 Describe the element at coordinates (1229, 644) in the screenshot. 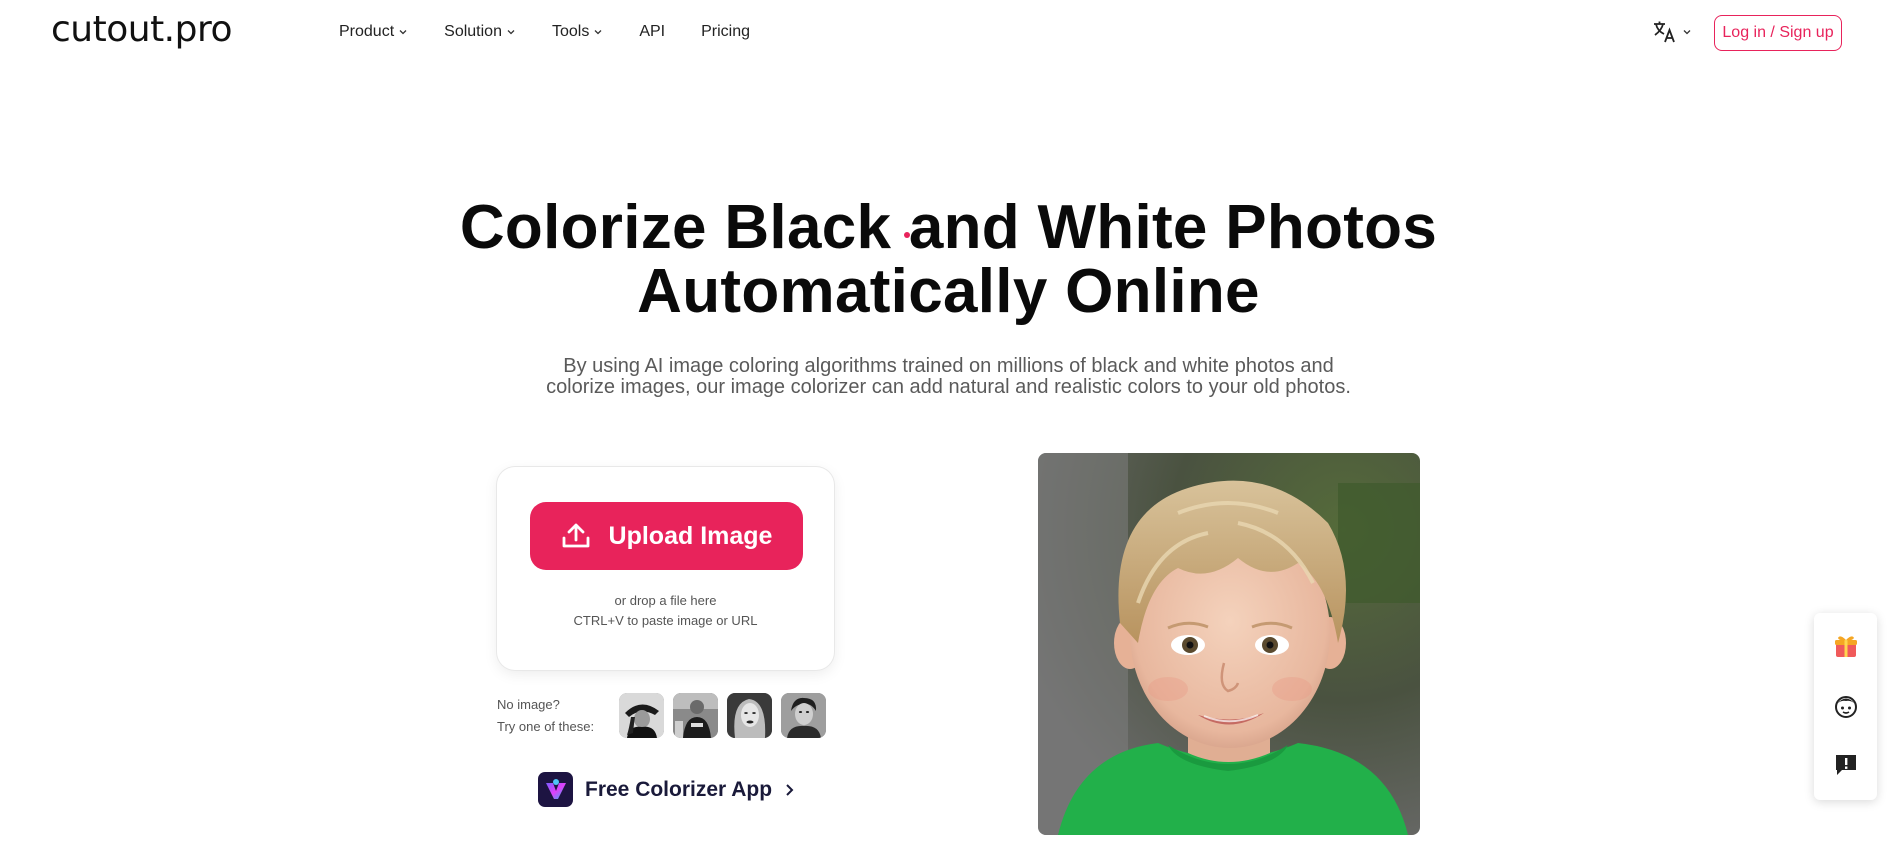

I see `colorized-example-image` at that location.